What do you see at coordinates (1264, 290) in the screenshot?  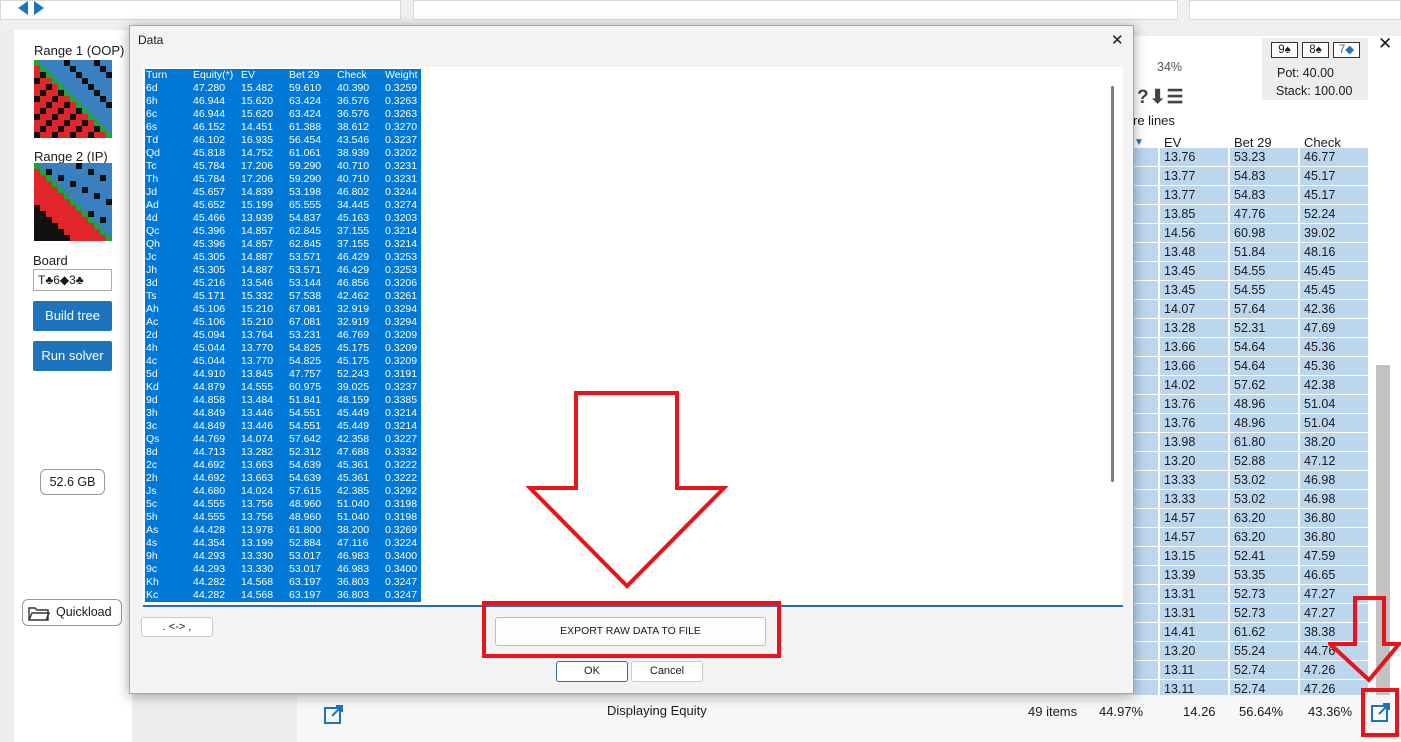 I see `strategy-cell: 54.55` at bounding box center [1264, 290].